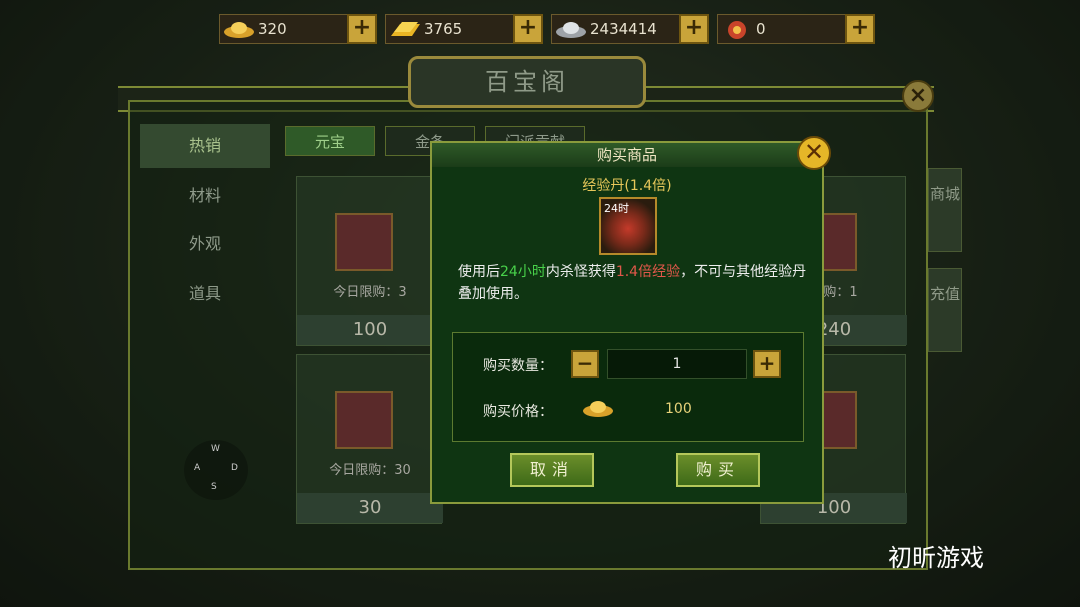 The height and width of the screenshot is (607, 1080). I want to click on card-price: 100, so click(370, 330).